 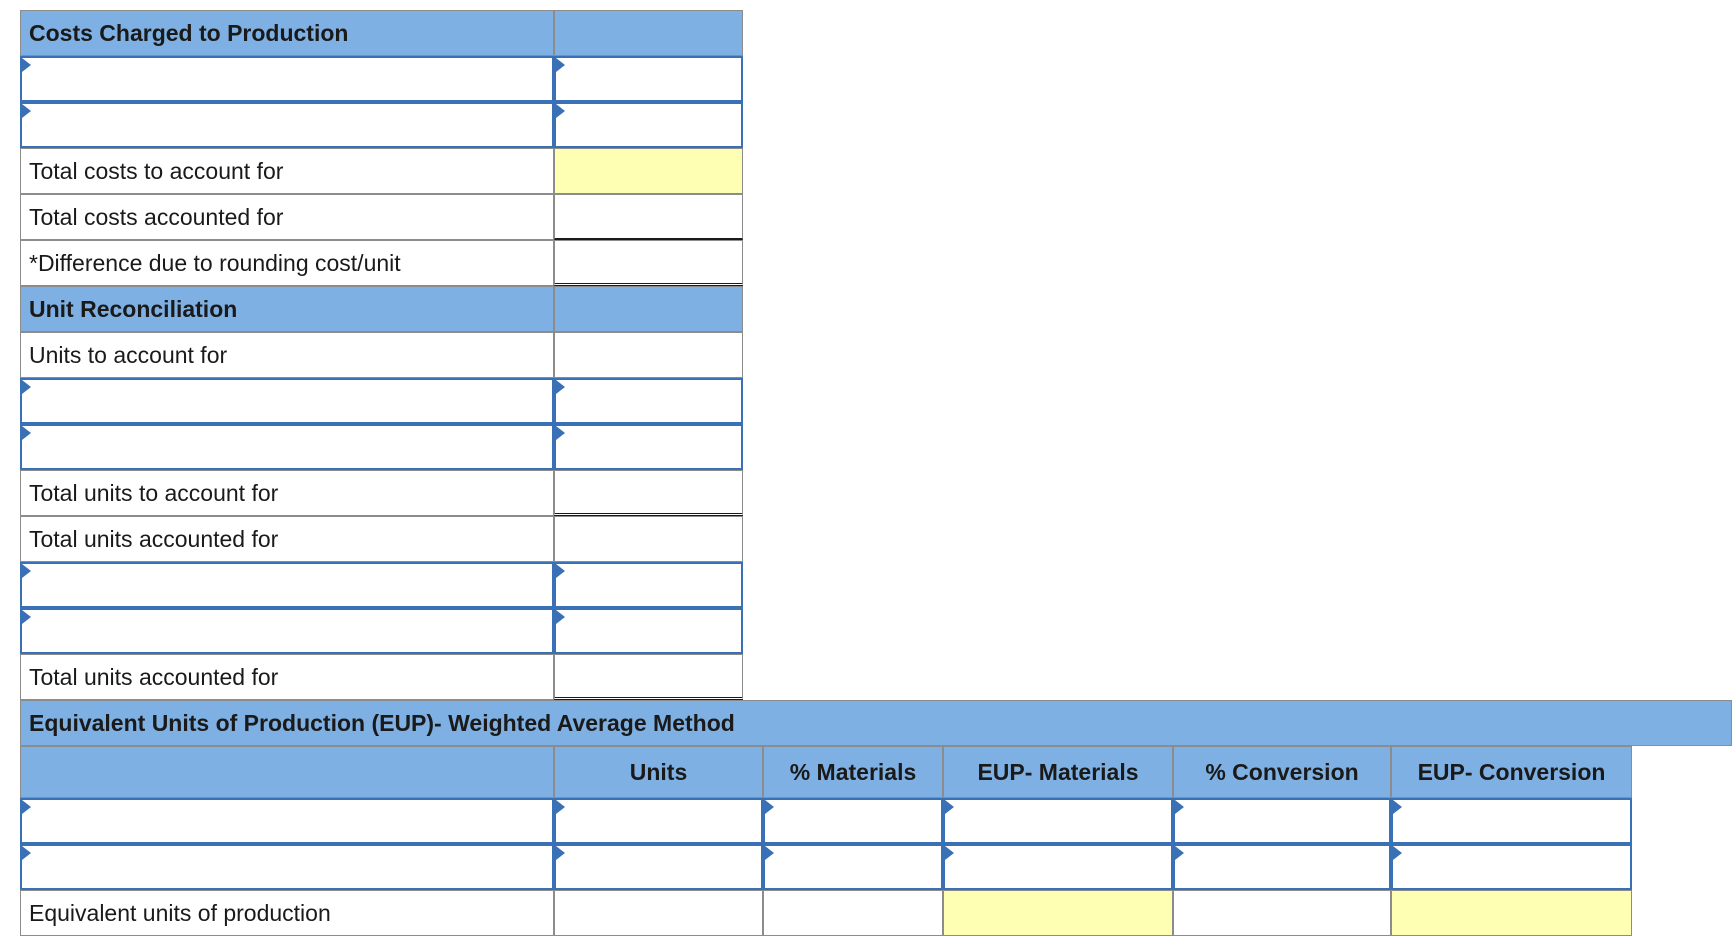 What do you see at coordinates (287, 33) in the screenshot?
I see `costs-section-title: Costs Charged to Production` at bounding box center [287, 33].